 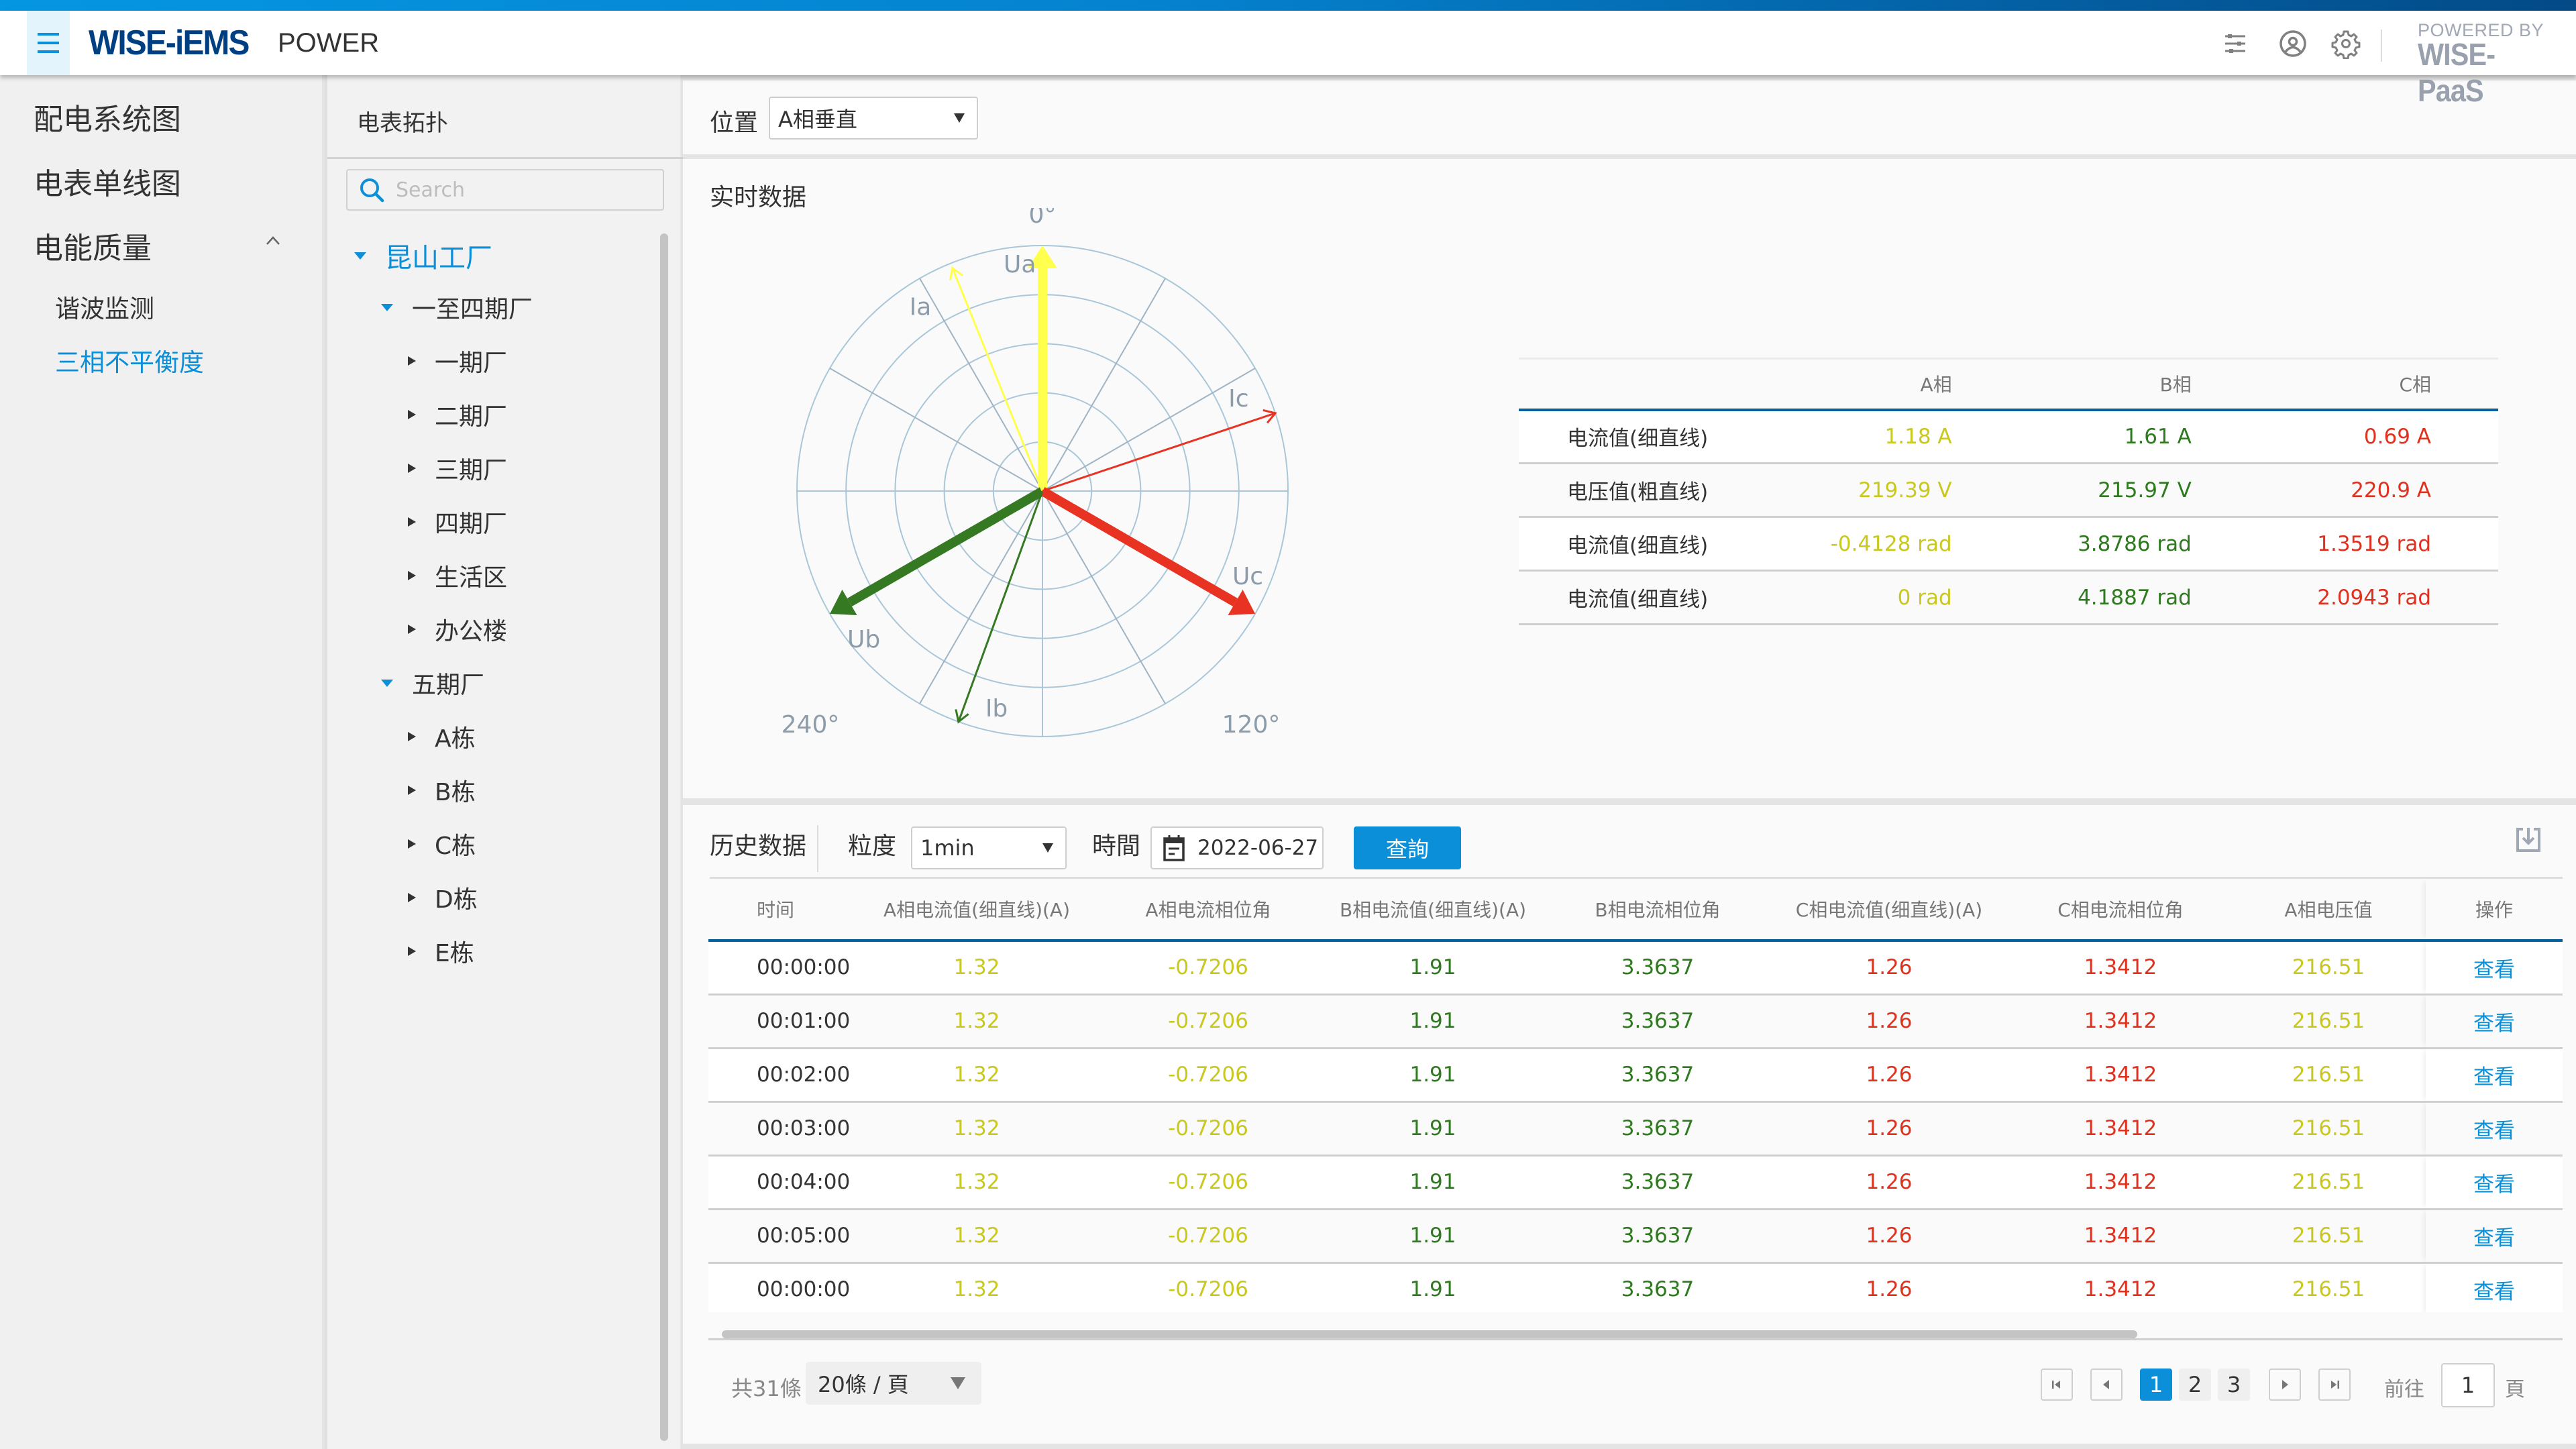 I want to click on hamburger-icon-line, so click(x=48, y=43).